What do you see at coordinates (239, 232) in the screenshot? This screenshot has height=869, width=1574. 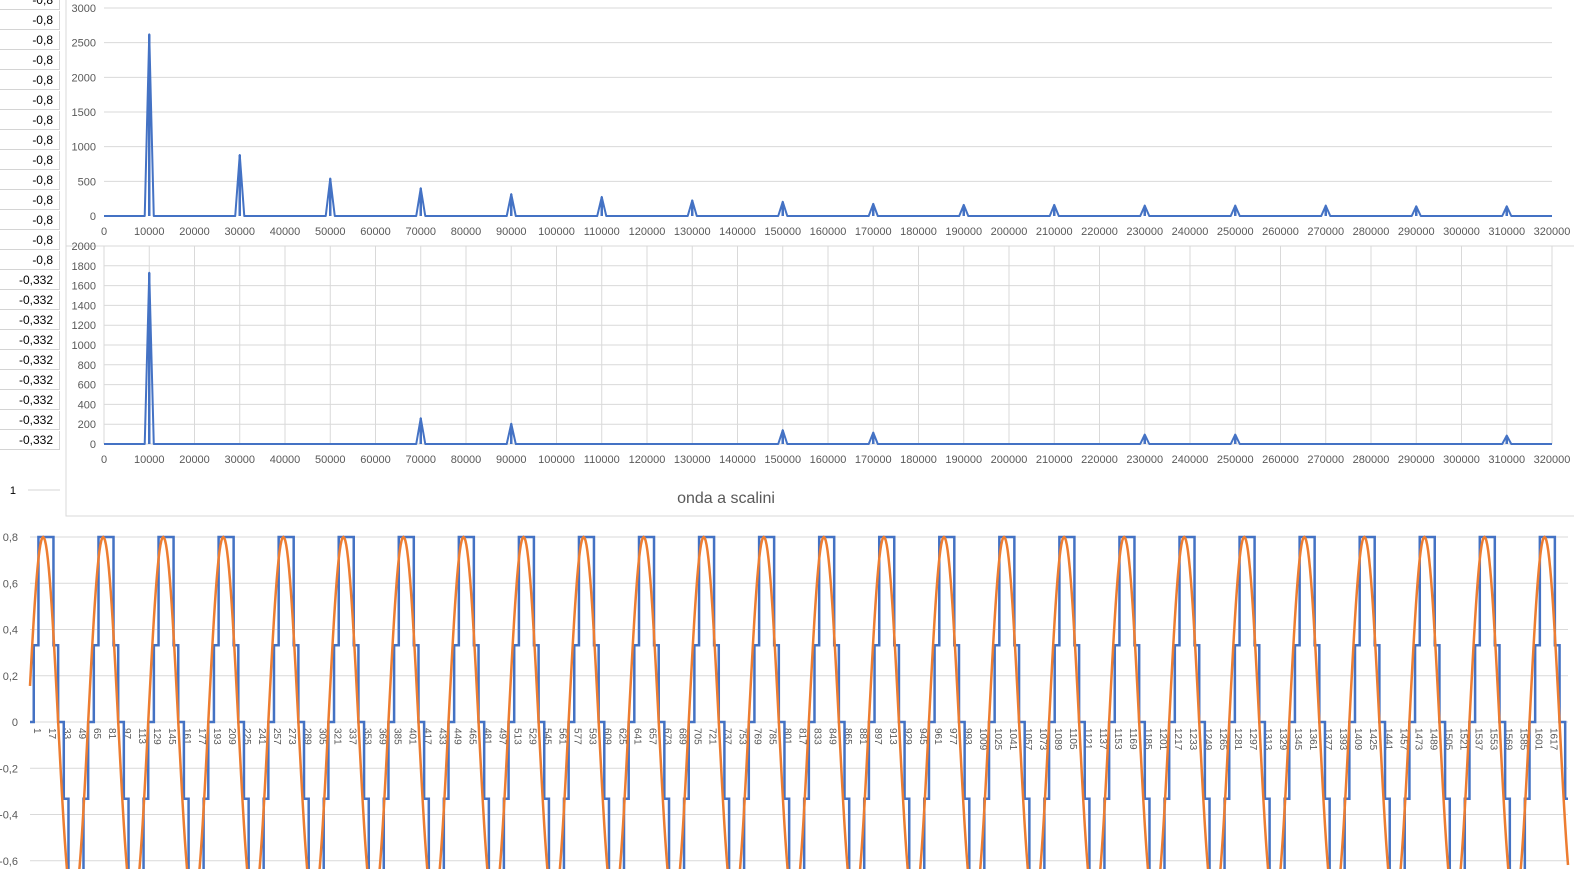 I see `x-tick-label: 30000` at bounding box center [239, 232].